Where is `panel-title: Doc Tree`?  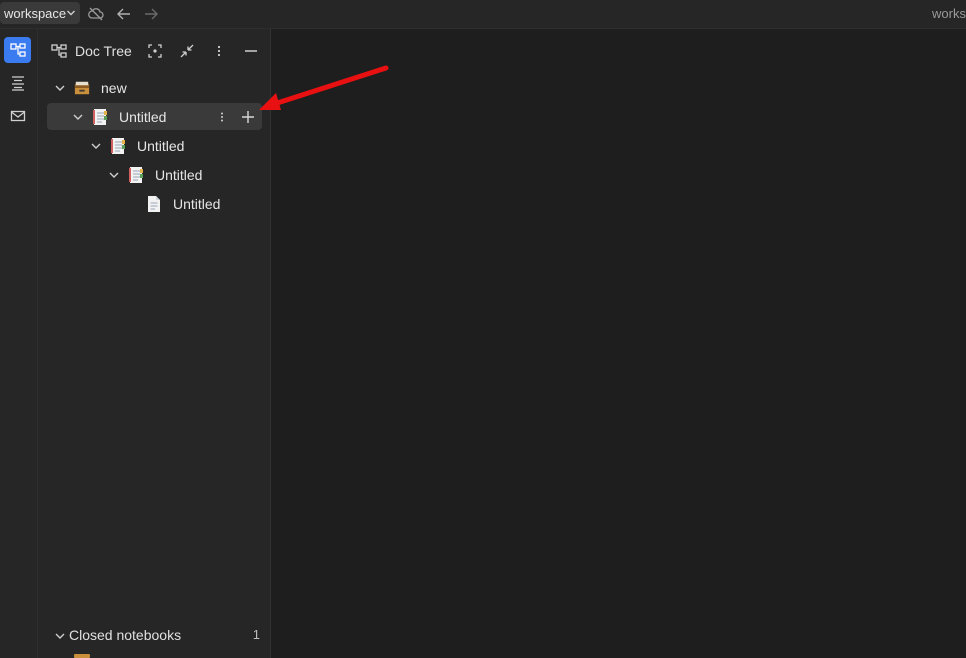
panel-title: Doc Tree is located at coordinates (103, 51).